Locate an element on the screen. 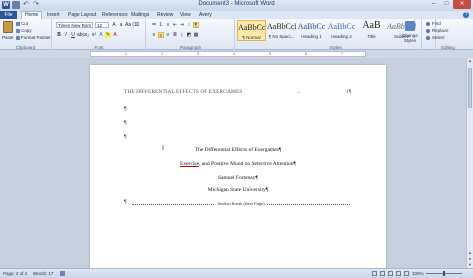  institution: Michigan State University¶ is located at coordinates (238, 190).